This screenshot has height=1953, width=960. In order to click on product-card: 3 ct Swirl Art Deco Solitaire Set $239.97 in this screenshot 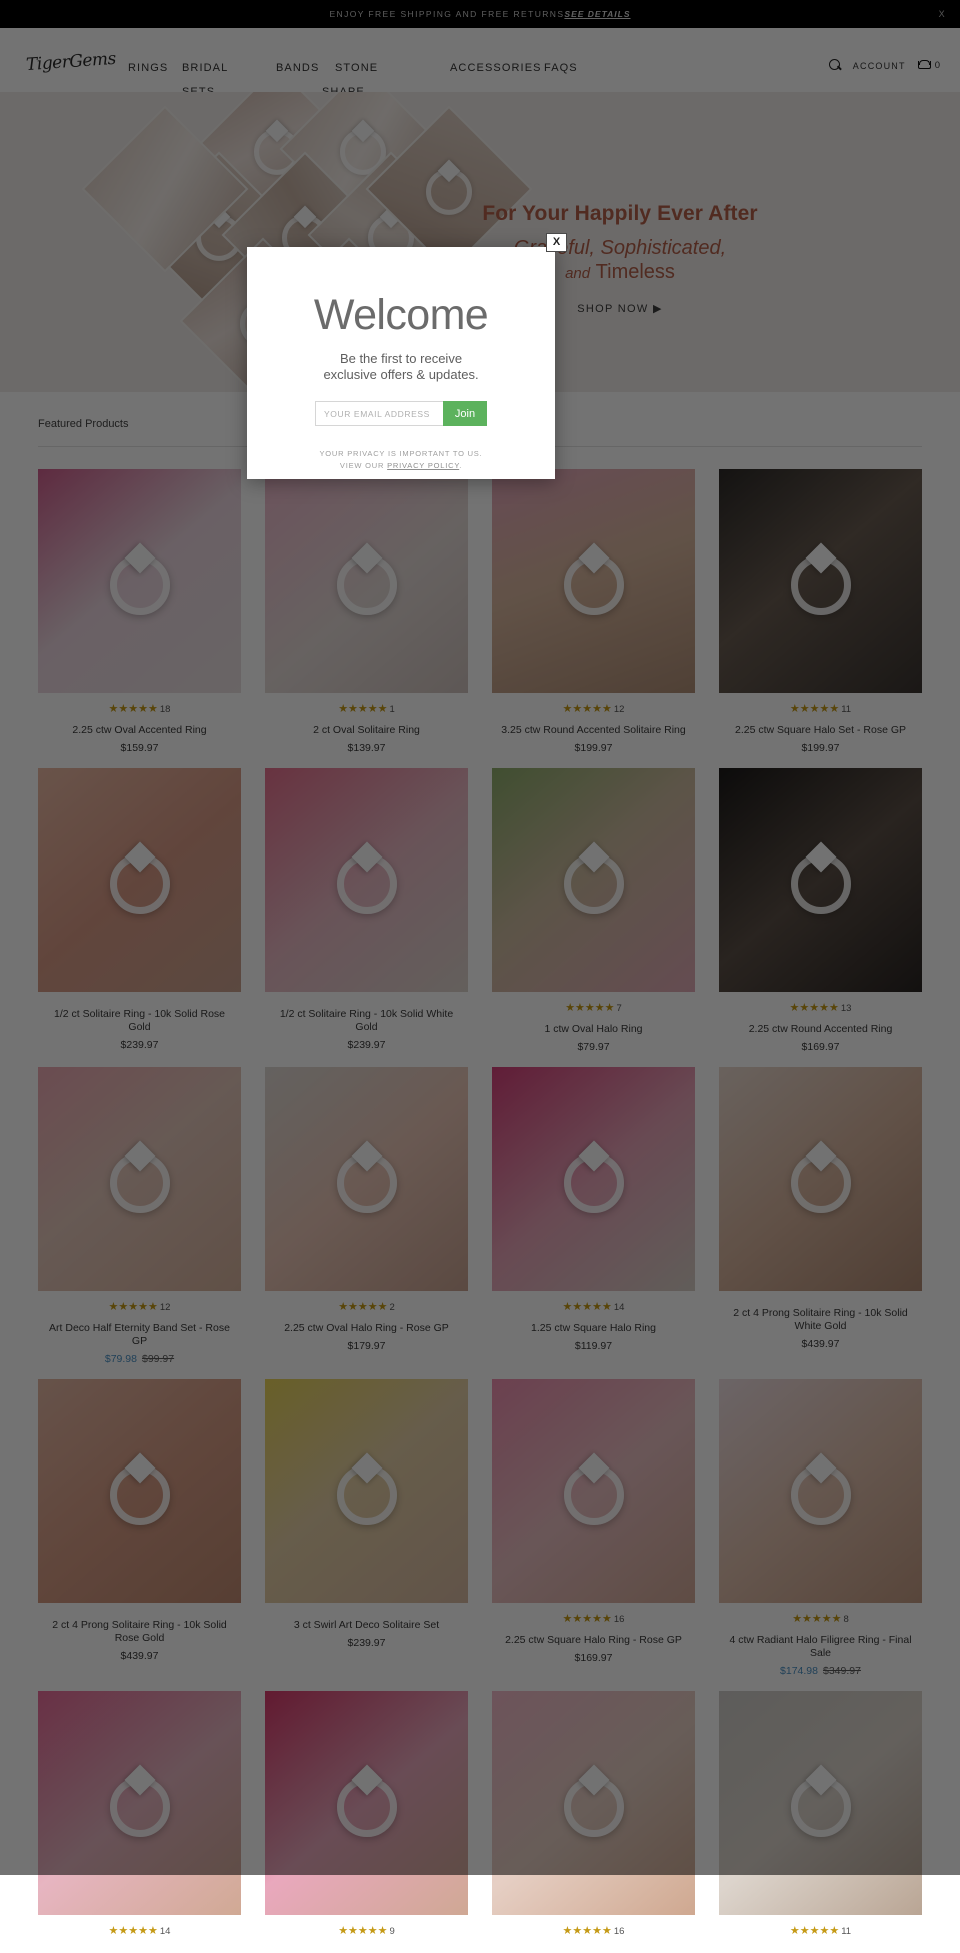, I will do `click(366, 1528)`.